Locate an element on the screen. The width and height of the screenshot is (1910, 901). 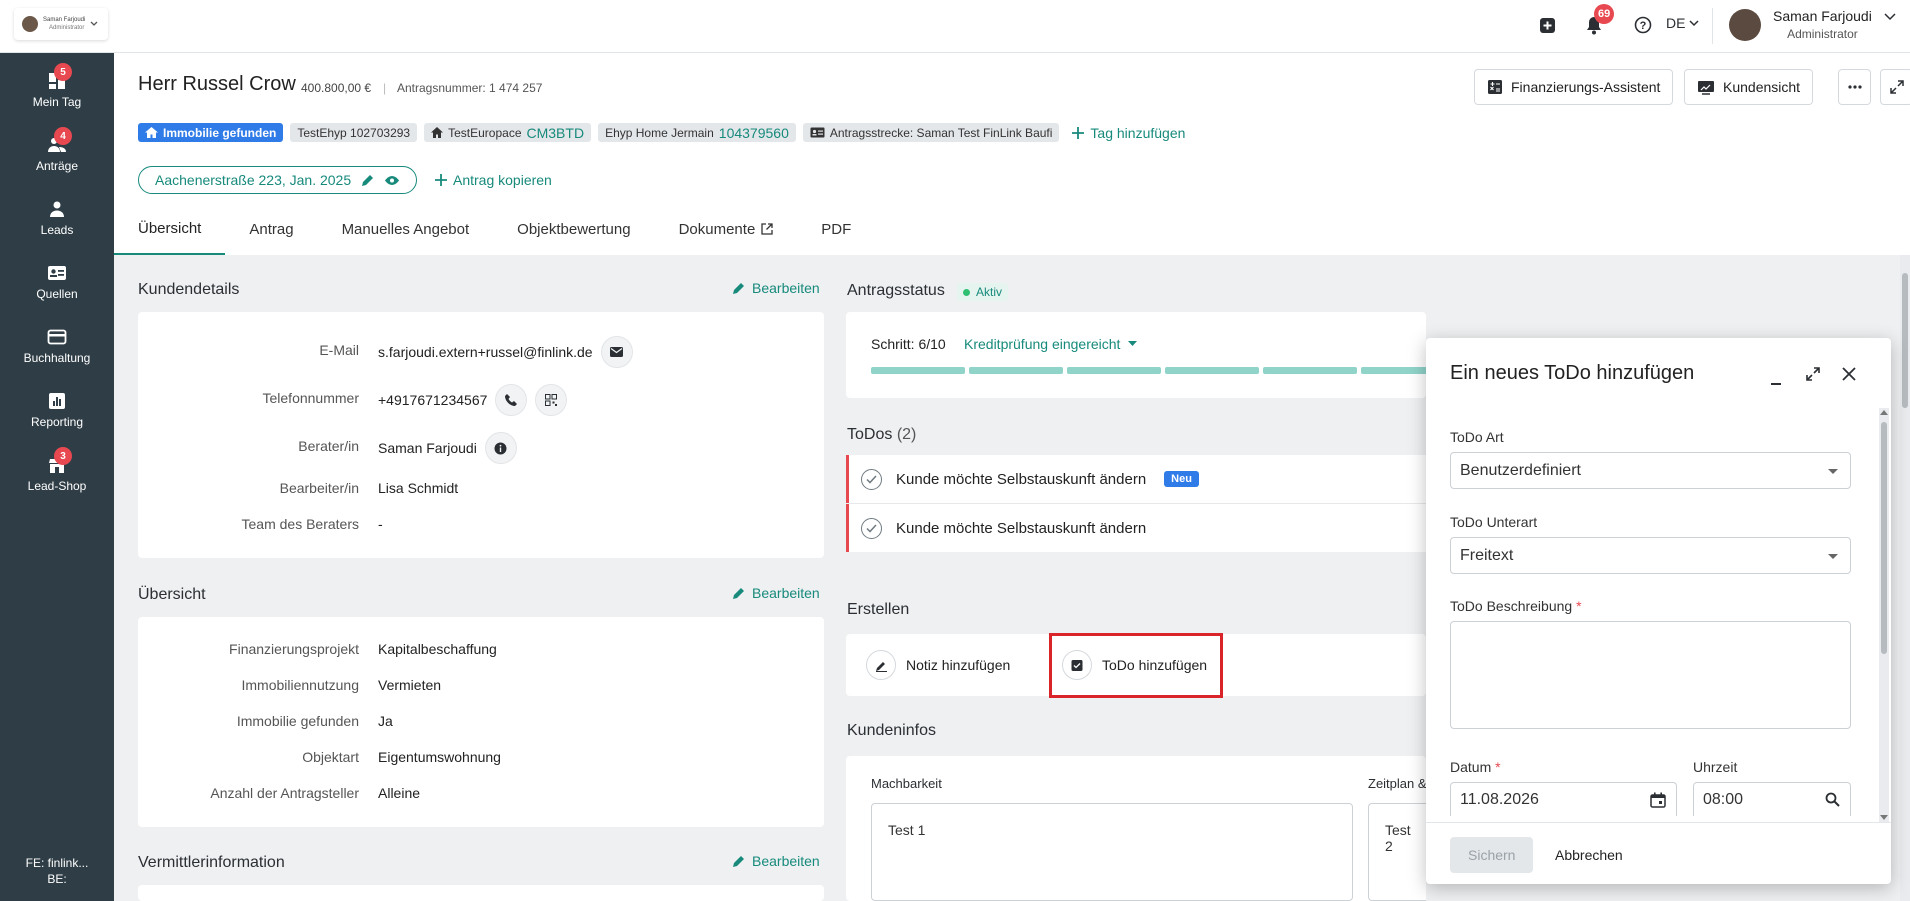
tag-testehyp: TestEhyp 102703293 is located at coordinates (354, 132).